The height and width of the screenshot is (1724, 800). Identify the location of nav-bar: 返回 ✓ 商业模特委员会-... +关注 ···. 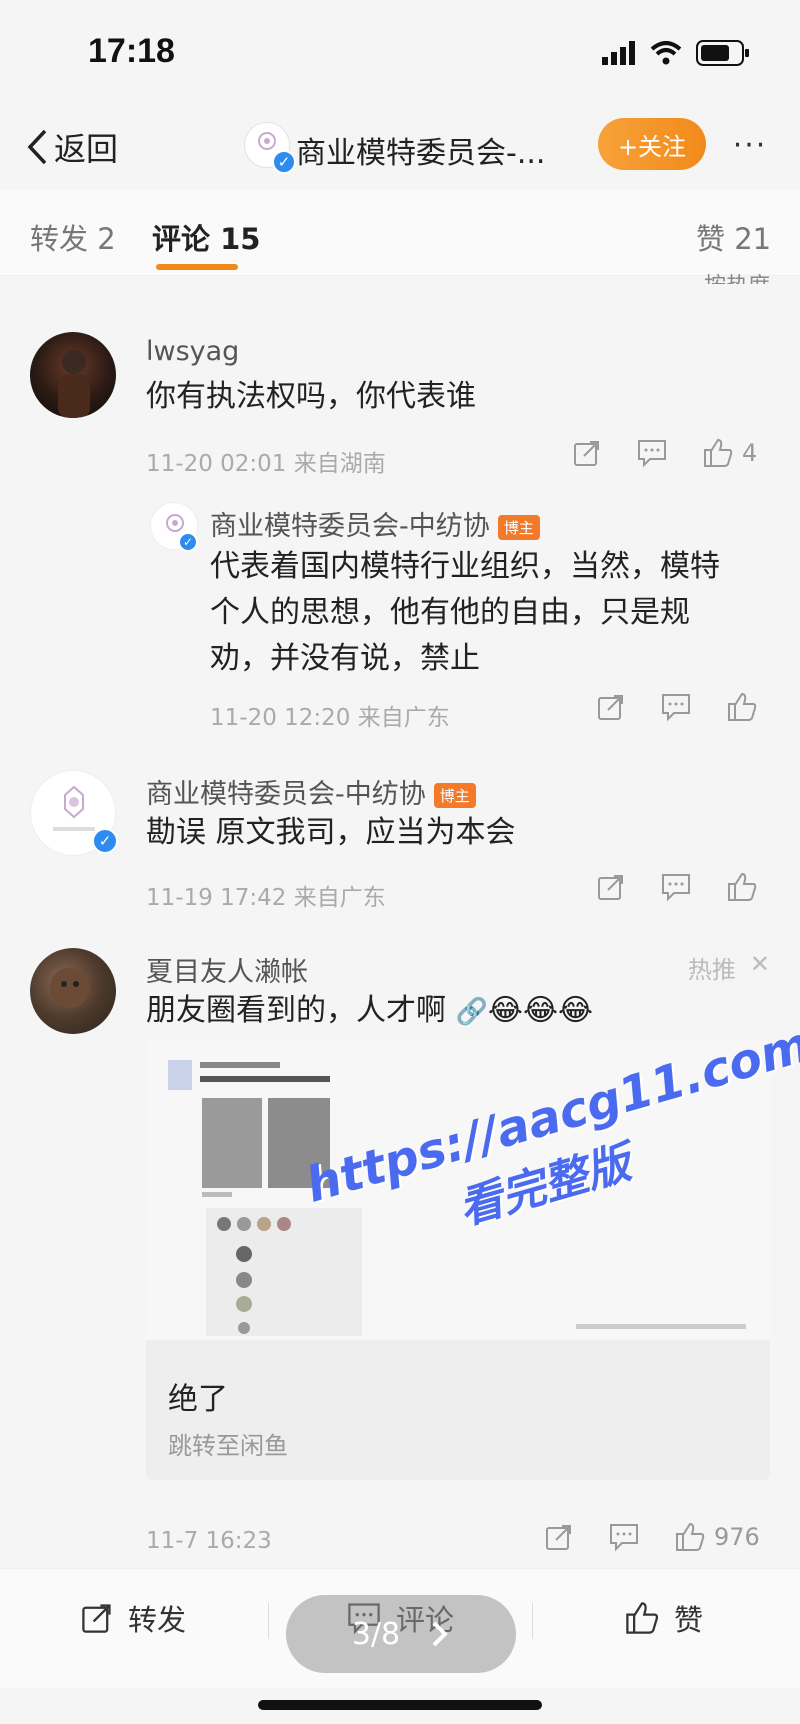
(400, 150).